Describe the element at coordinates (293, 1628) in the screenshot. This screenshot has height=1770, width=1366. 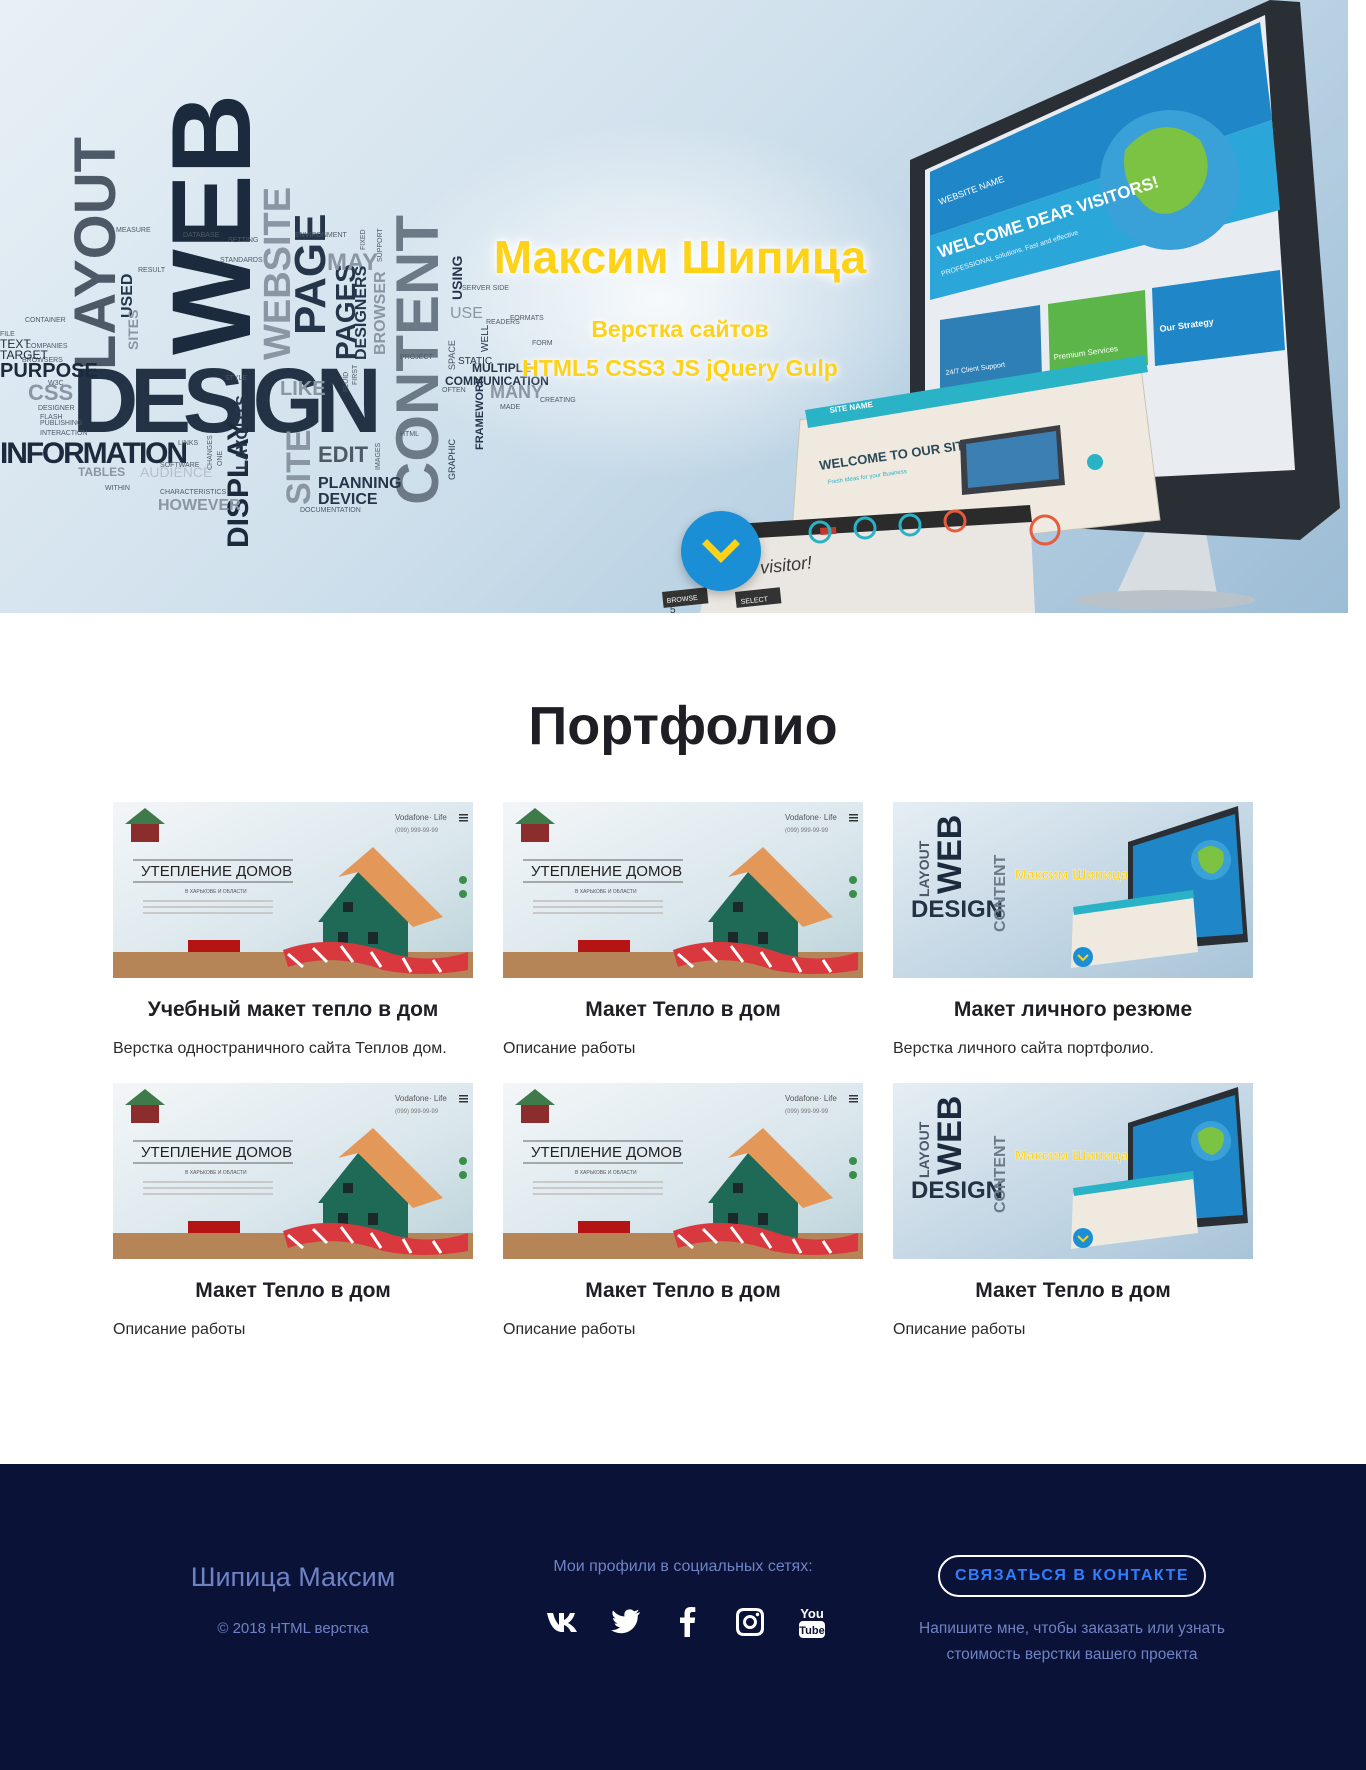
I see `footer-copyright: © 2018 HTML верстка` at that location.